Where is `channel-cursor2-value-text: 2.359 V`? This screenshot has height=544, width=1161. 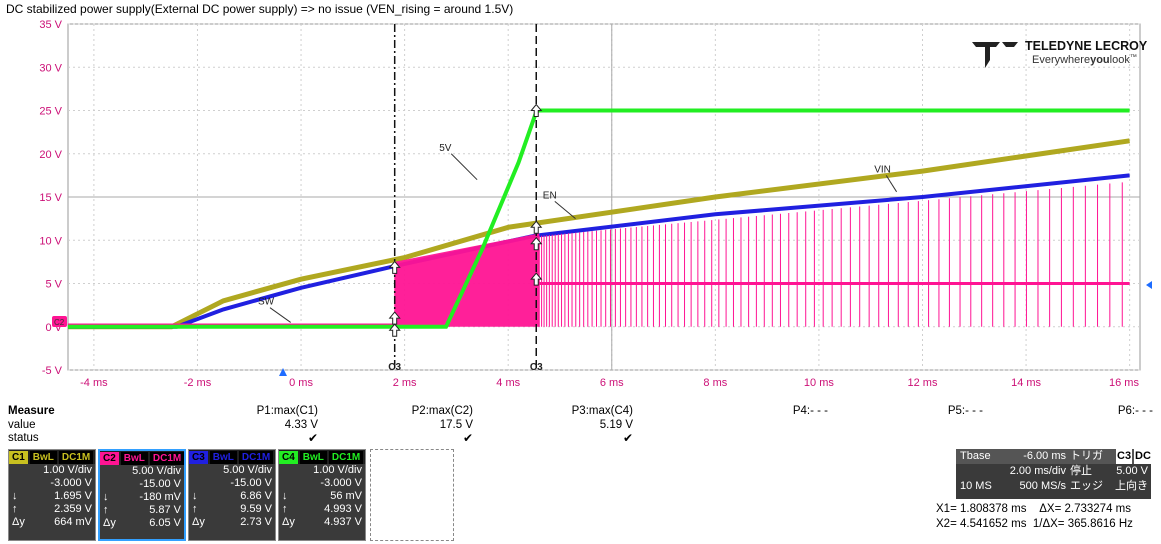 channel-cursor2-value-text: 2.359 V is located at coordinates (73, 509).